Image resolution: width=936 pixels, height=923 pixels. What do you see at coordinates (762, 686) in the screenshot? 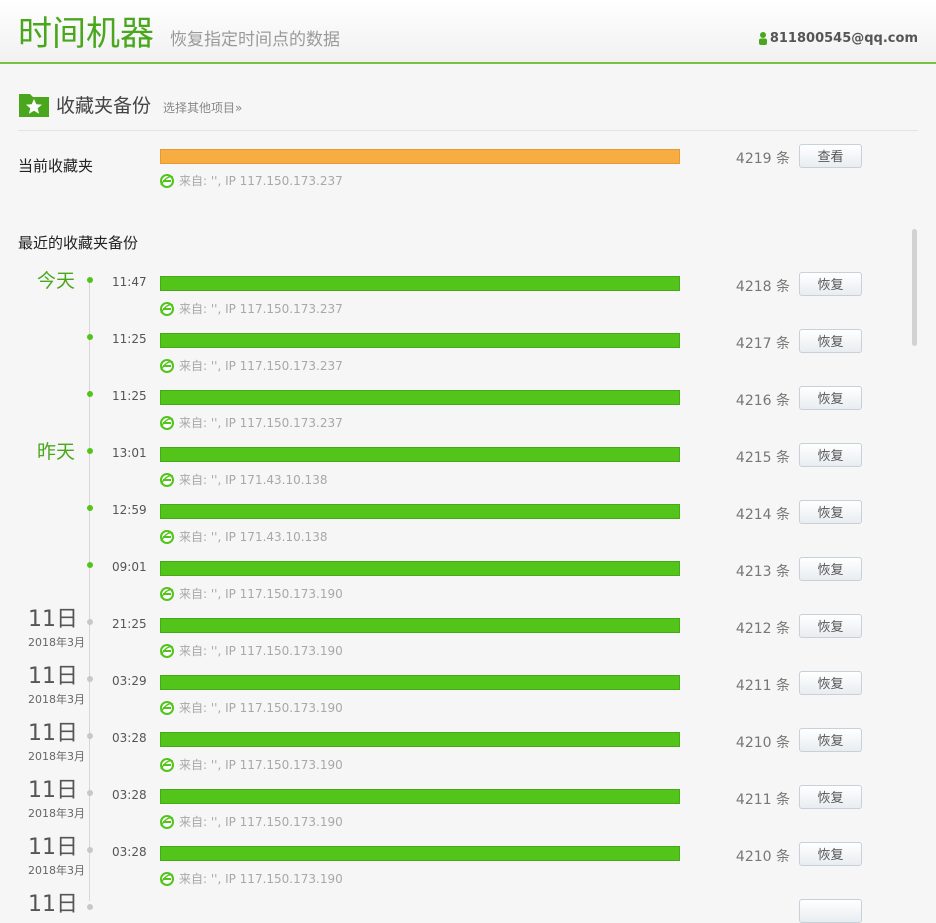
I see `backup-count: 4211 条` at bounding box center [762, 686].